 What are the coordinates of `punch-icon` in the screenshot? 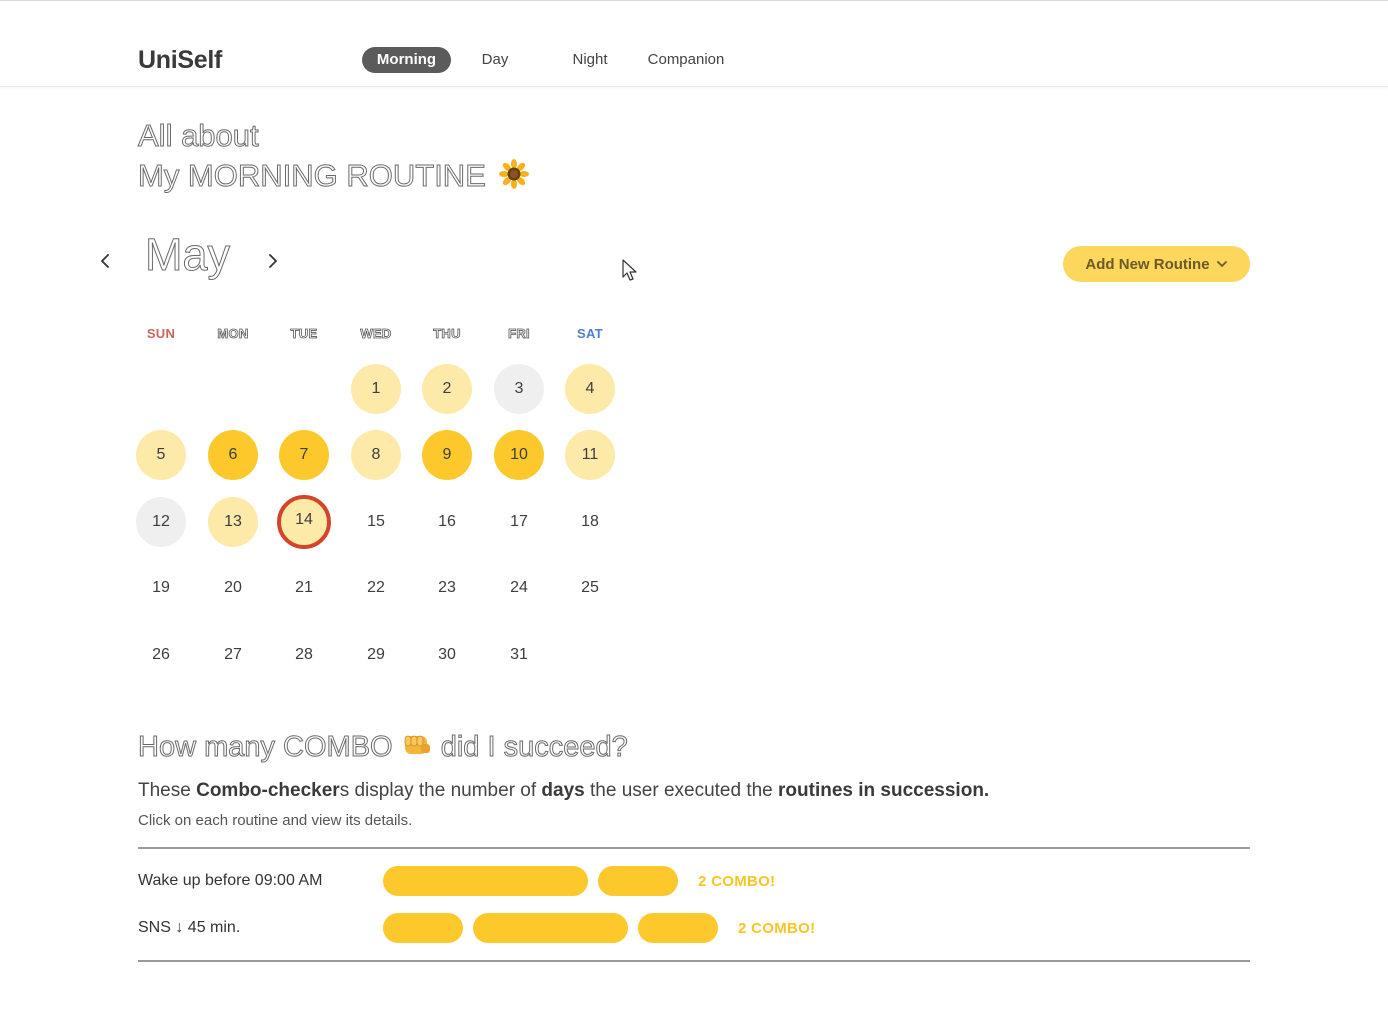 It's located at (417, 745).